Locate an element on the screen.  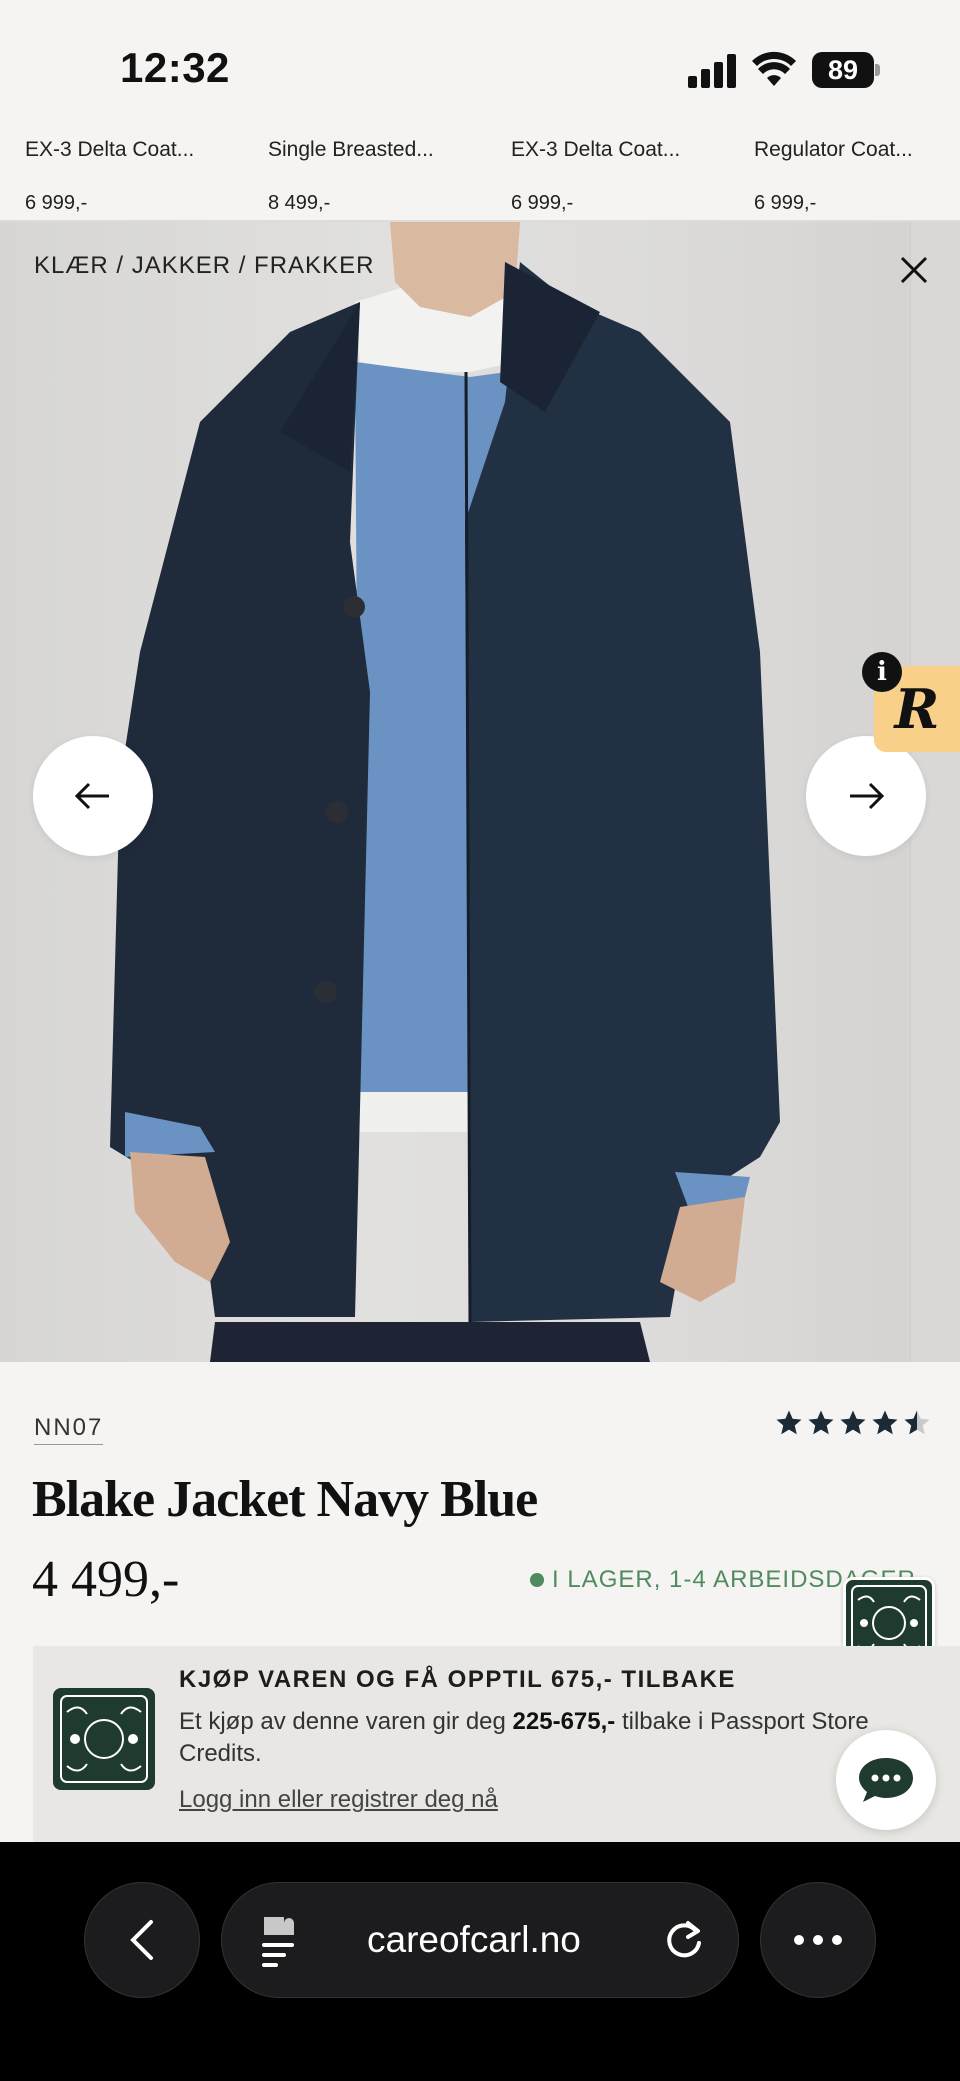
arrow-left-icon is located at coordinates (91, 796).